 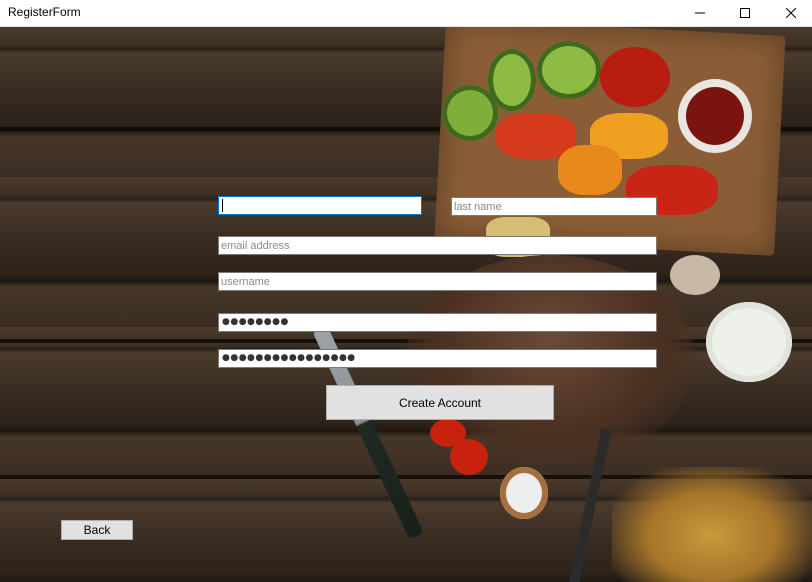 What do you see at coordinates (440, 402) in the screenshot?
I see `create-account-button: Create Account` at bounding box center [440, 402].